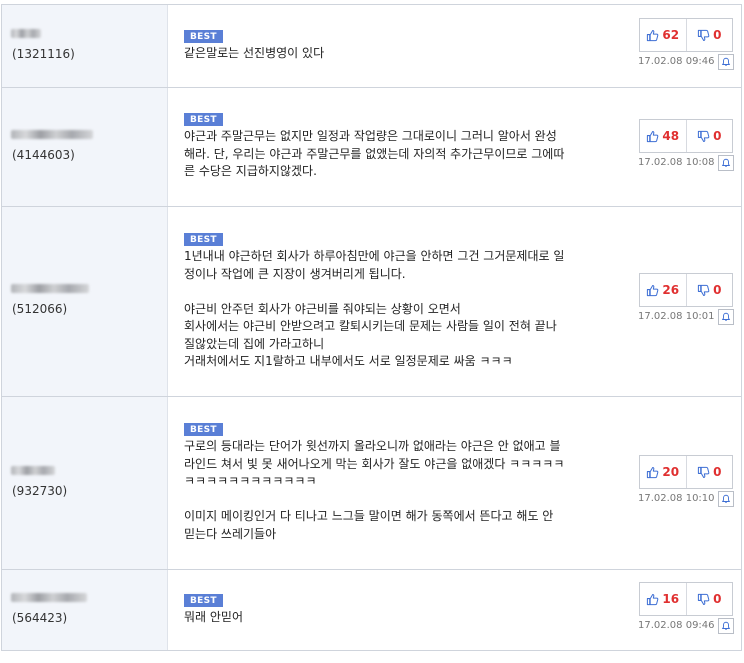 The image size is (744, 663). What do you see at coordinates (85, 147) in the screenshot?
I see `comment-author: (4144603)` at bounding box center [85, 147].